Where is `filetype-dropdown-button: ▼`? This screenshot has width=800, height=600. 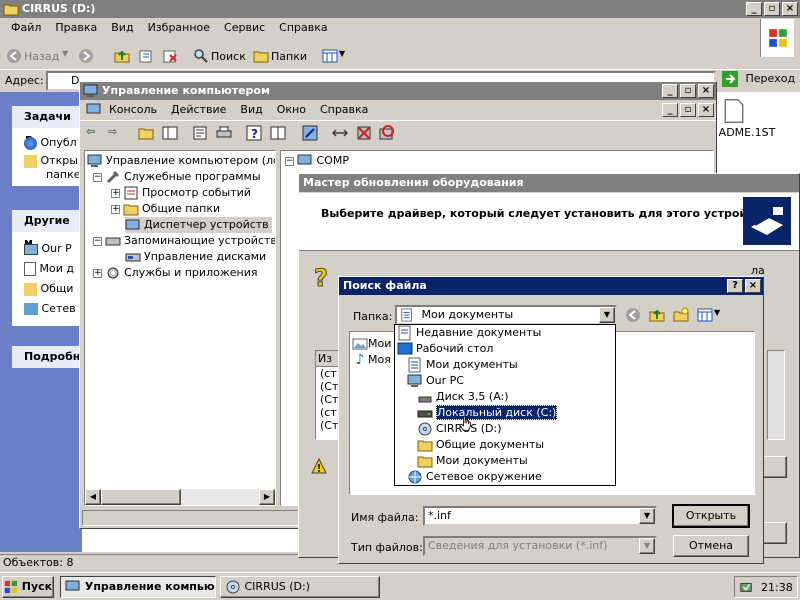 filetype-dropdown-button: ▼ is located at coordinates (647, 546).